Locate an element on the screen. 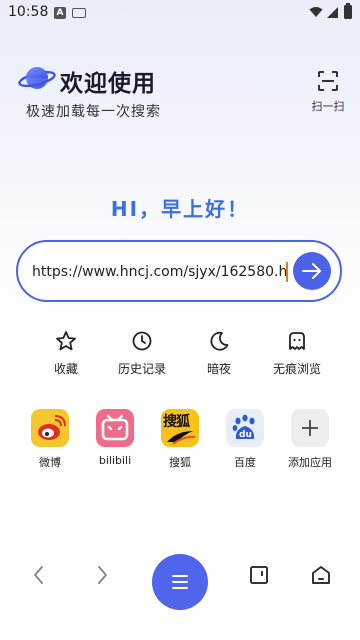 The width and height of the screenshot is (360, 640). baidu-icon: du is located at coordinates (245, 428).